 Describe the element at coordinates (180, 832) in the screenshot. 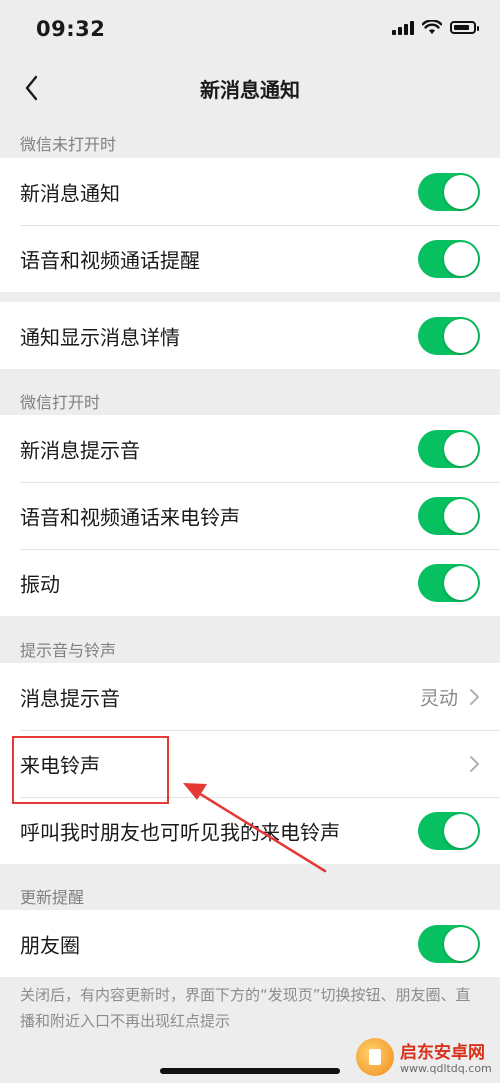

I see `setting-label: 呼叫我时朋友也可听见我的来电铃声` at that location.